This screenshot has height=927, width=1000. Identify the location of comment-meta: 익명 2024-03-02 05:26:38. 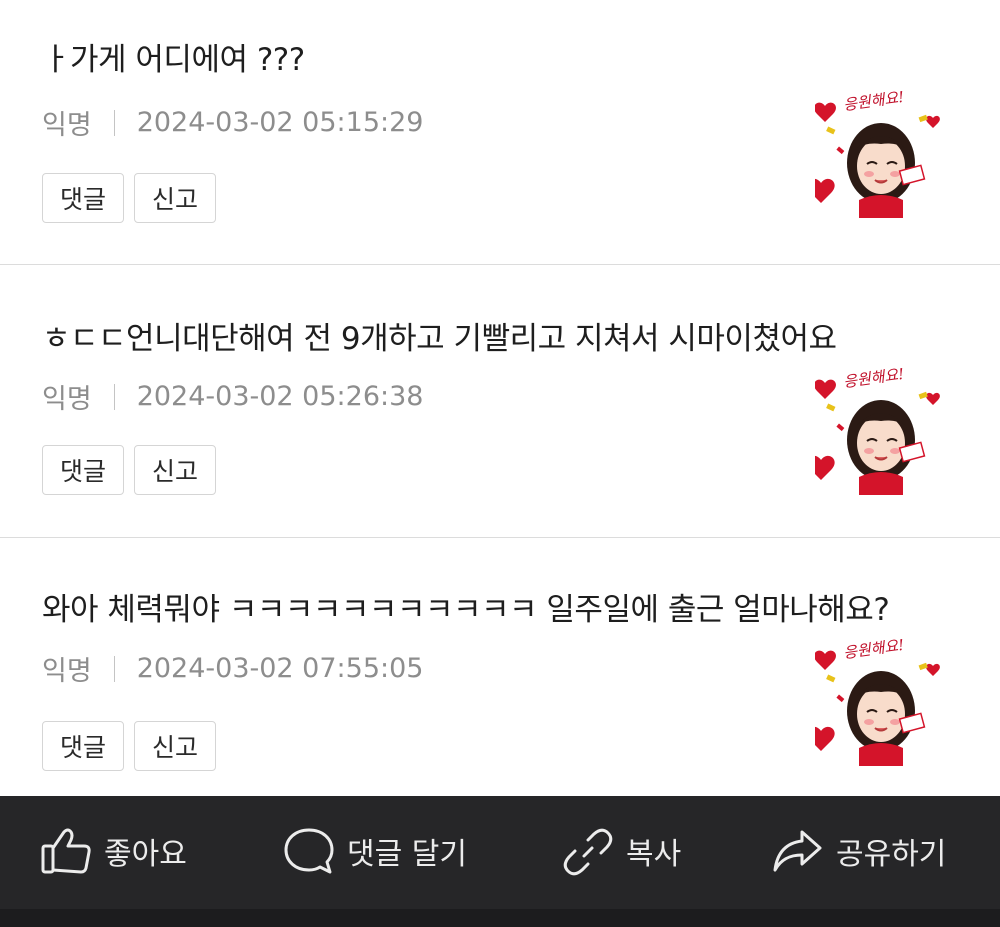
(232, 396).